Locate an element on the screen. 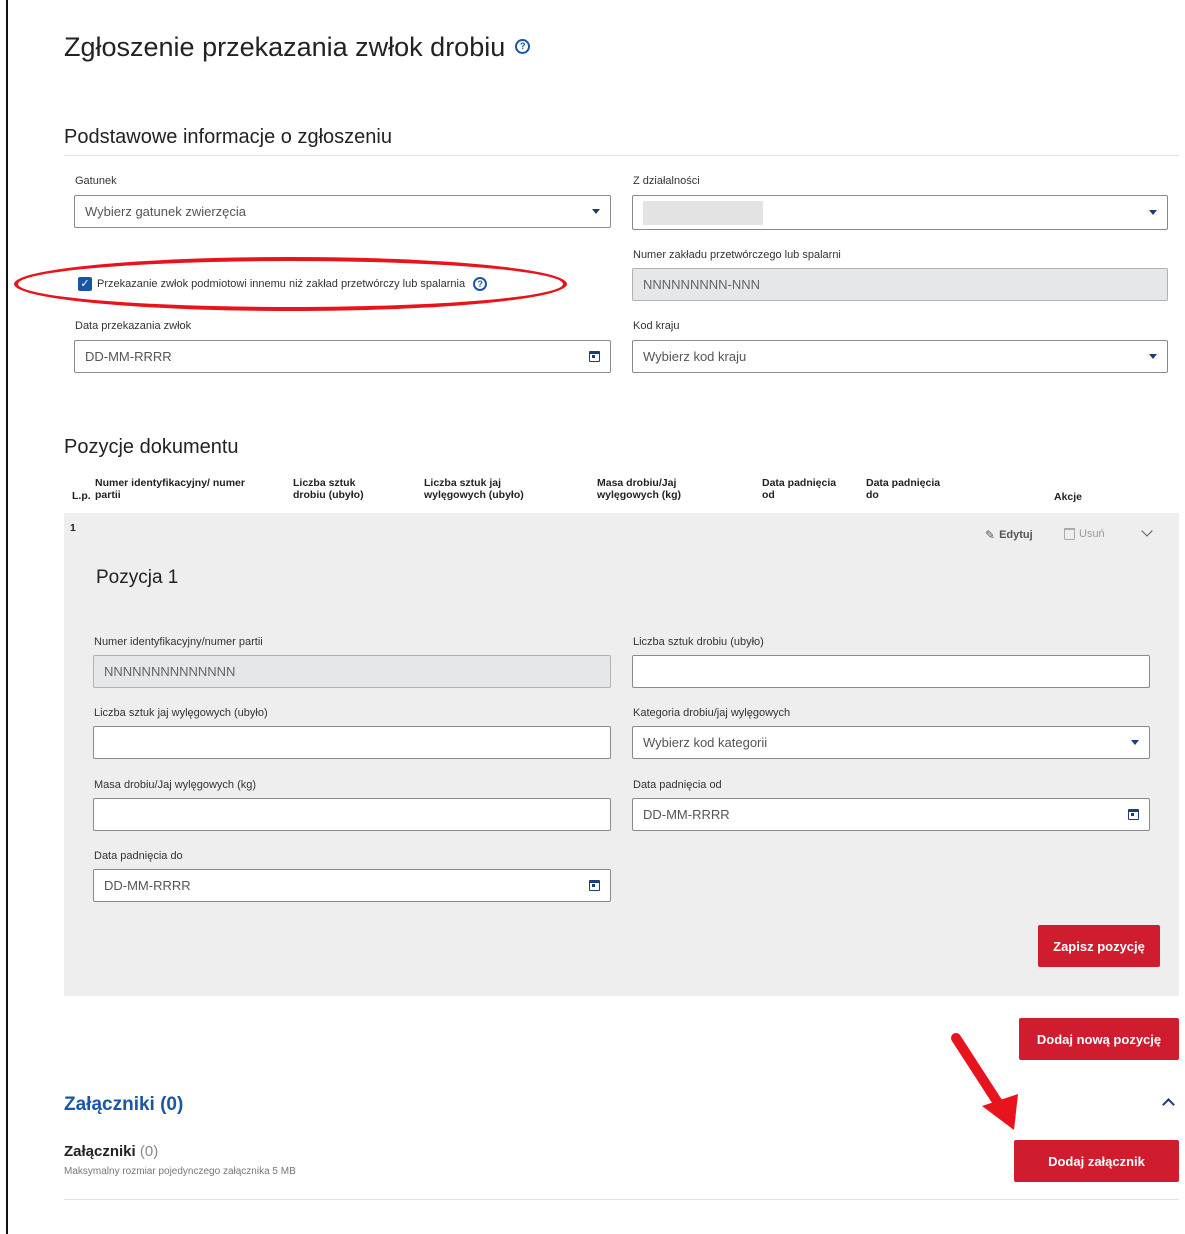 The image size is (1185, 1234). plant-number-value: NNNNNNNNN-NNN is located at coordinates (701, 284).